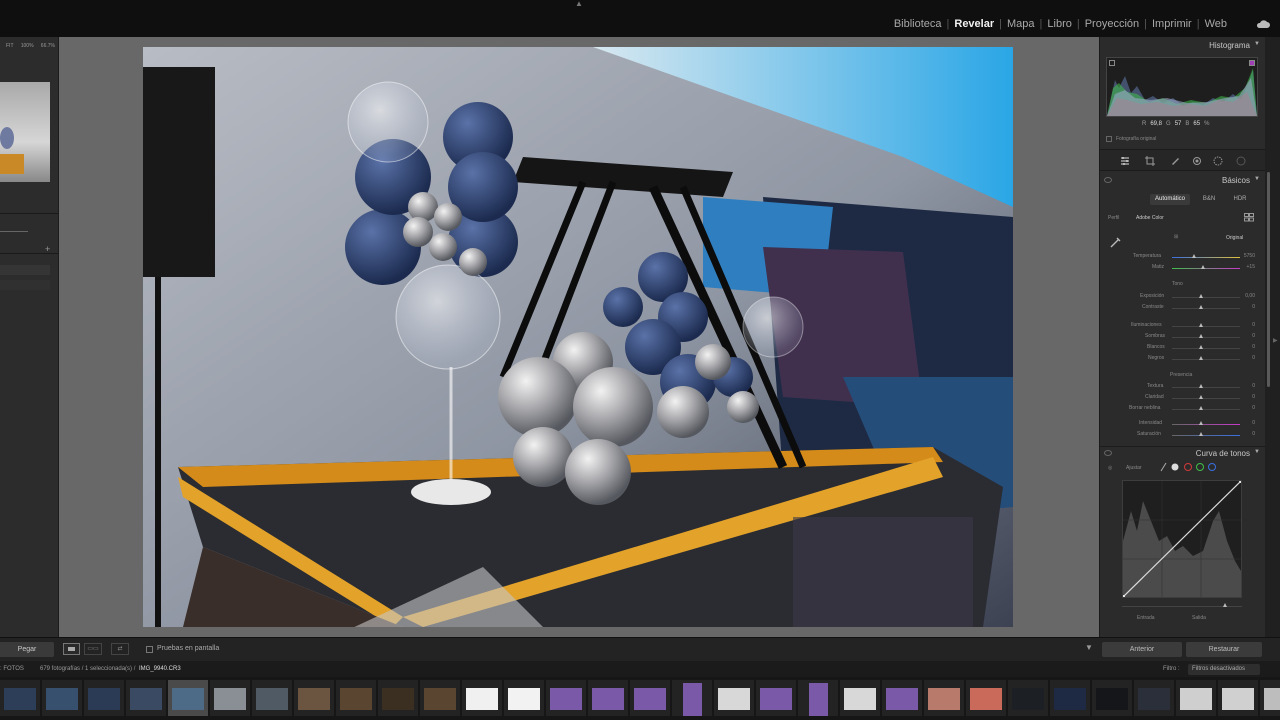 The height and width of the screenshot is (720, 1280). What do you see at coordinates (1203, 267) in the screenshot?
I see `tint-knob` at bounding box center [1203, 267].